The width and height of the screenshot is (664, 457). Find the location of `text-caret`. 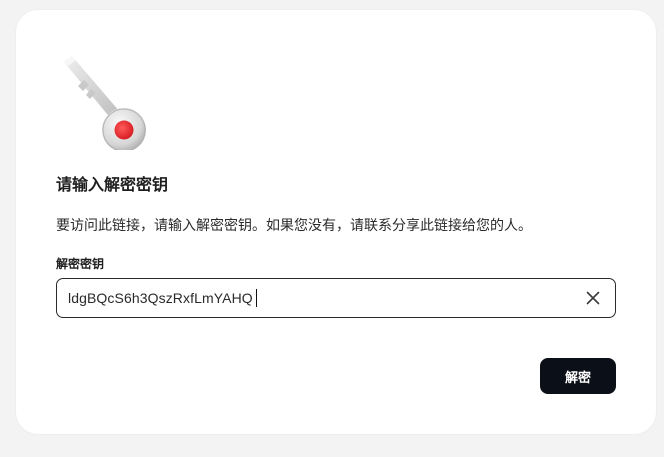

text-caret is located at coordinates (256, 298).